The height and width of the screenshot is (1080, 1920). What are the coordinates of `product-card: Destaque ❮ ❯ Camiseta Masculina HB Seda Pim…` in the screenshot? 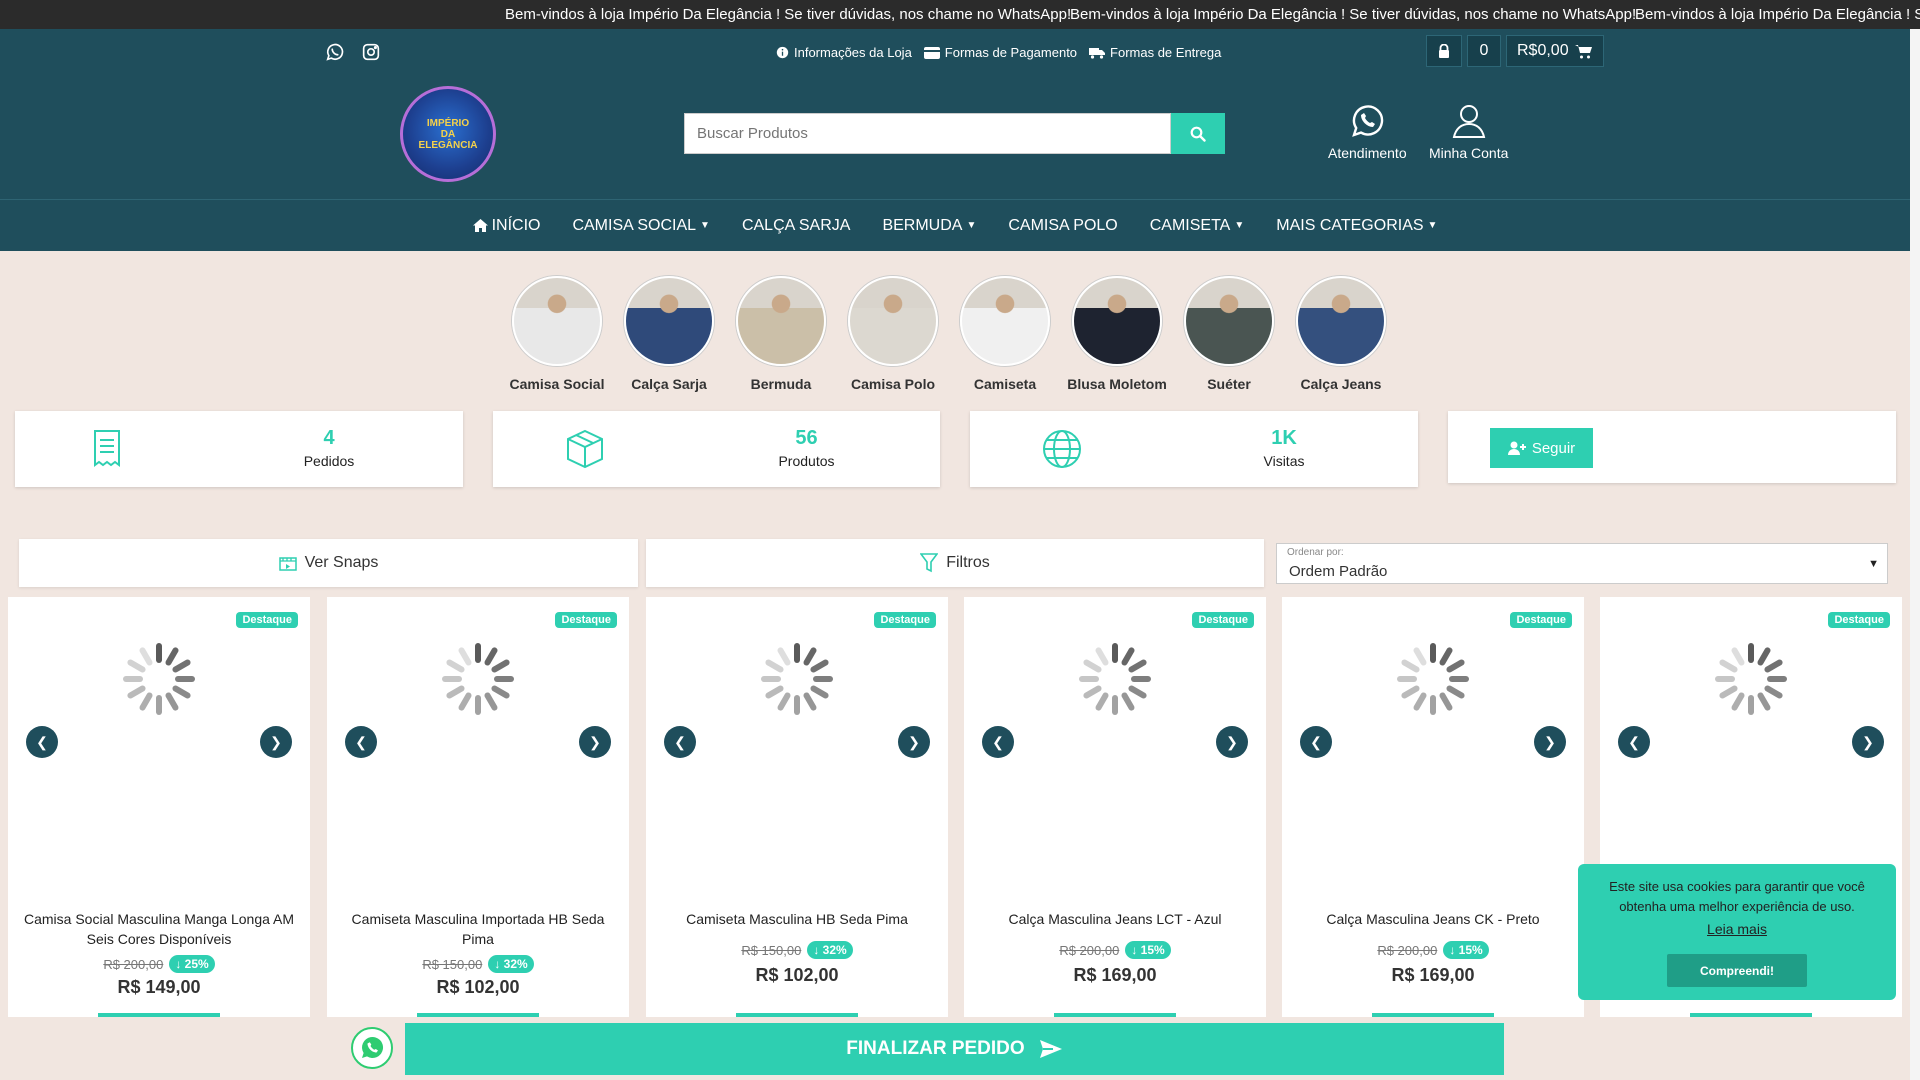 It's located at (797, 807).